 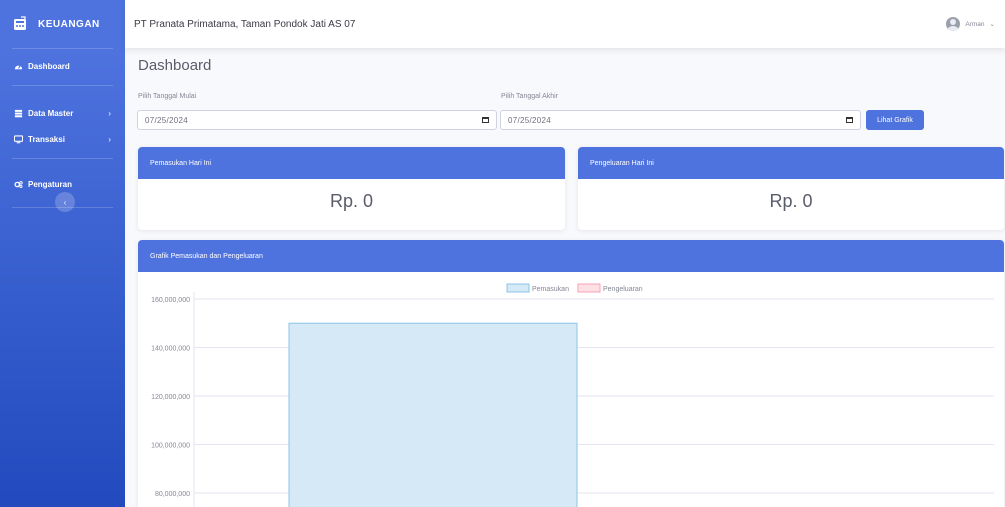 I want to click on income-card: Pemasukan Hari Ini Rp. 0, so click(x=351, y=188).